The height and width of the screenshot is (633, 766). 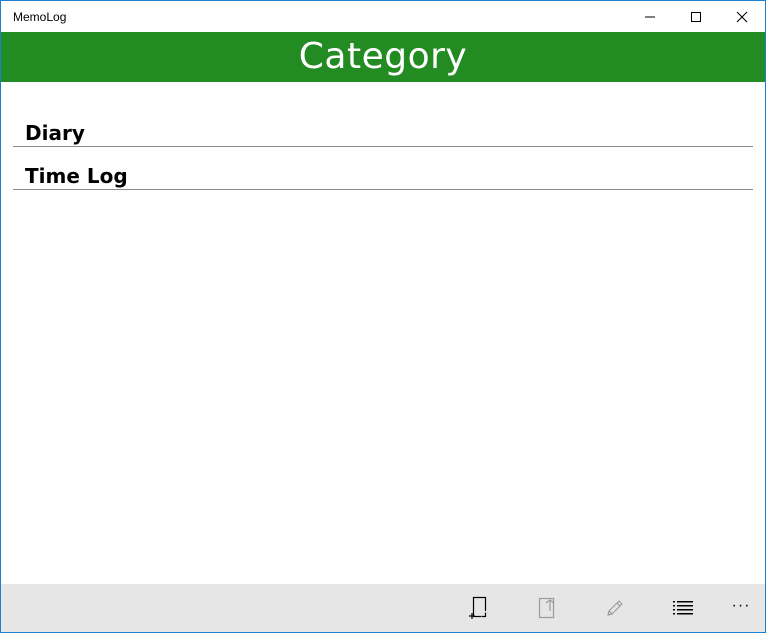 I want to click on move-out-icon, so click(x=546, y=608).